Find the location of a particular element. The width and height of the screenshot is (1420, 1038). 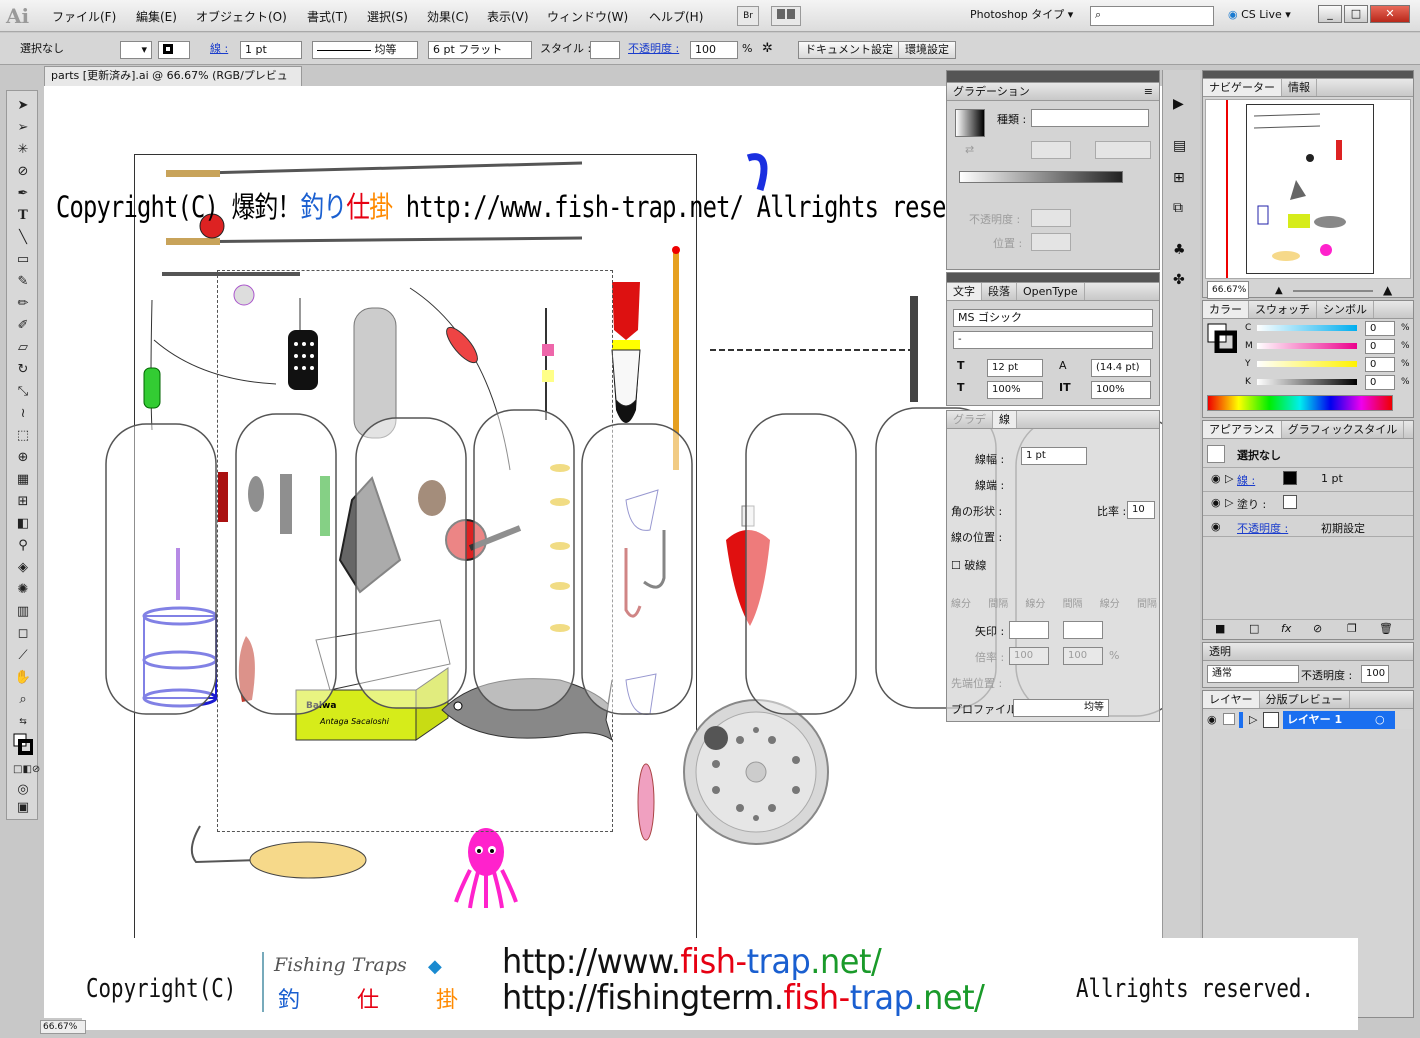

drawing-mode-icon: ◎ is located at coordinates (23, 790).